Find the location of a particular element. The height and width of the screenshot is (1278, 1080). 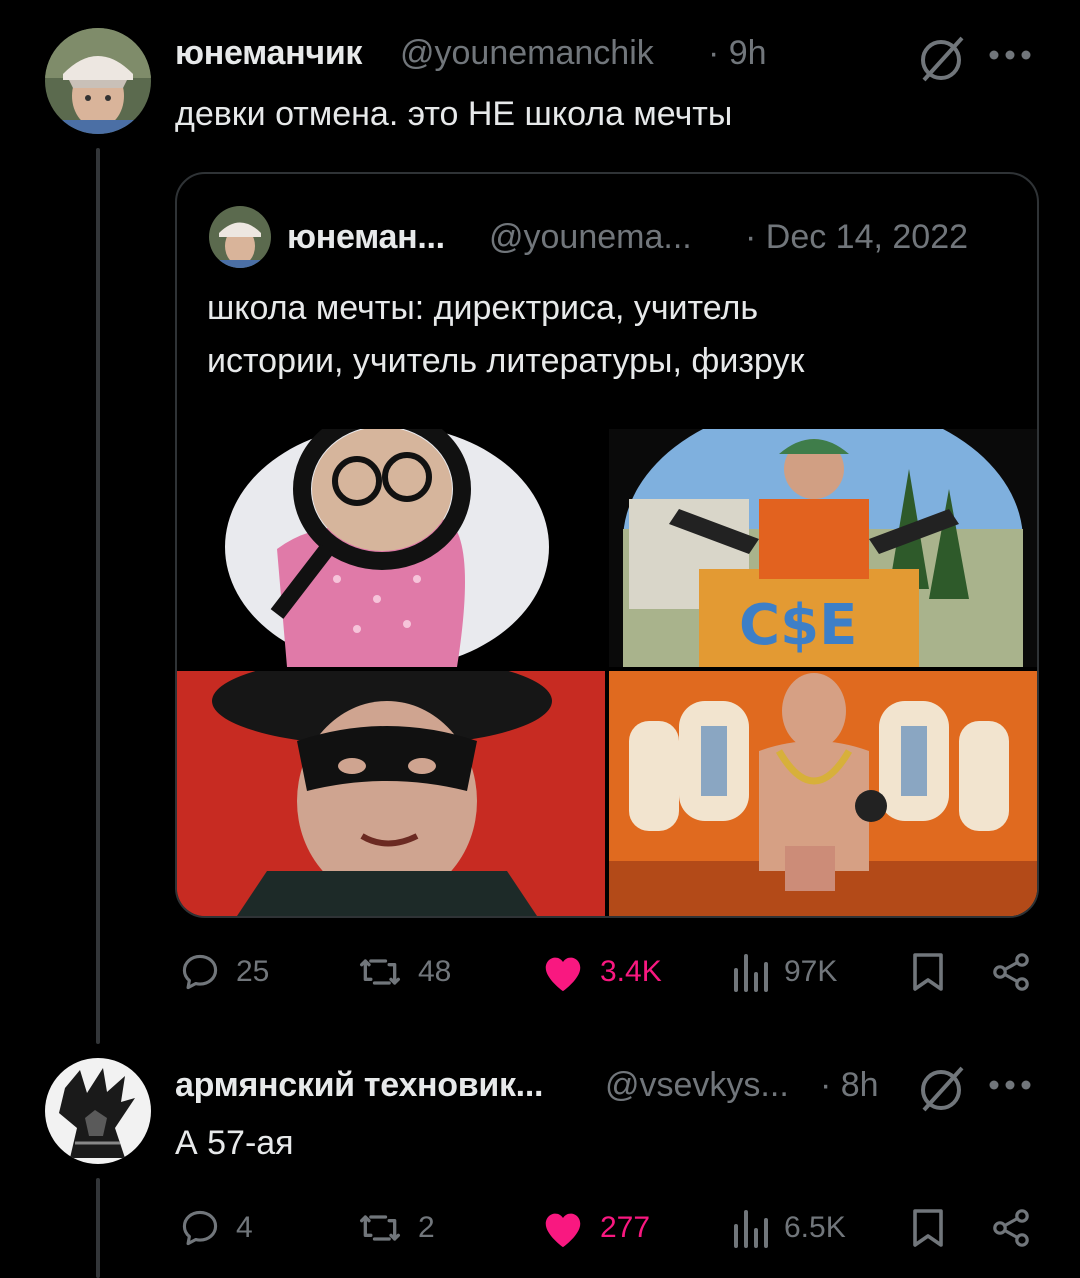

like-button: 3.4K is located at coordinates (601, 972).